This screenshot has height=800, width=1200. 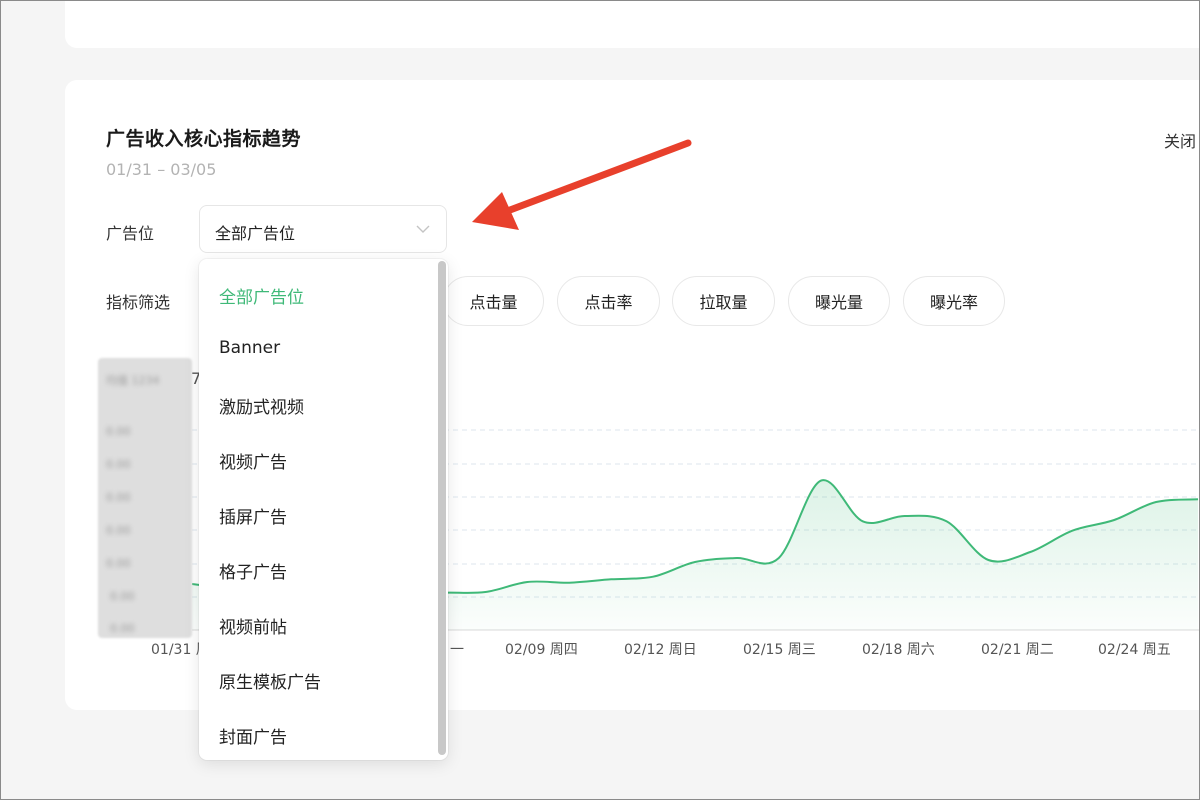 What do you see at coordinates (582, 184) in the screenshot?
I see `annotation-arrow-icon` at bounding box center [582, 184].